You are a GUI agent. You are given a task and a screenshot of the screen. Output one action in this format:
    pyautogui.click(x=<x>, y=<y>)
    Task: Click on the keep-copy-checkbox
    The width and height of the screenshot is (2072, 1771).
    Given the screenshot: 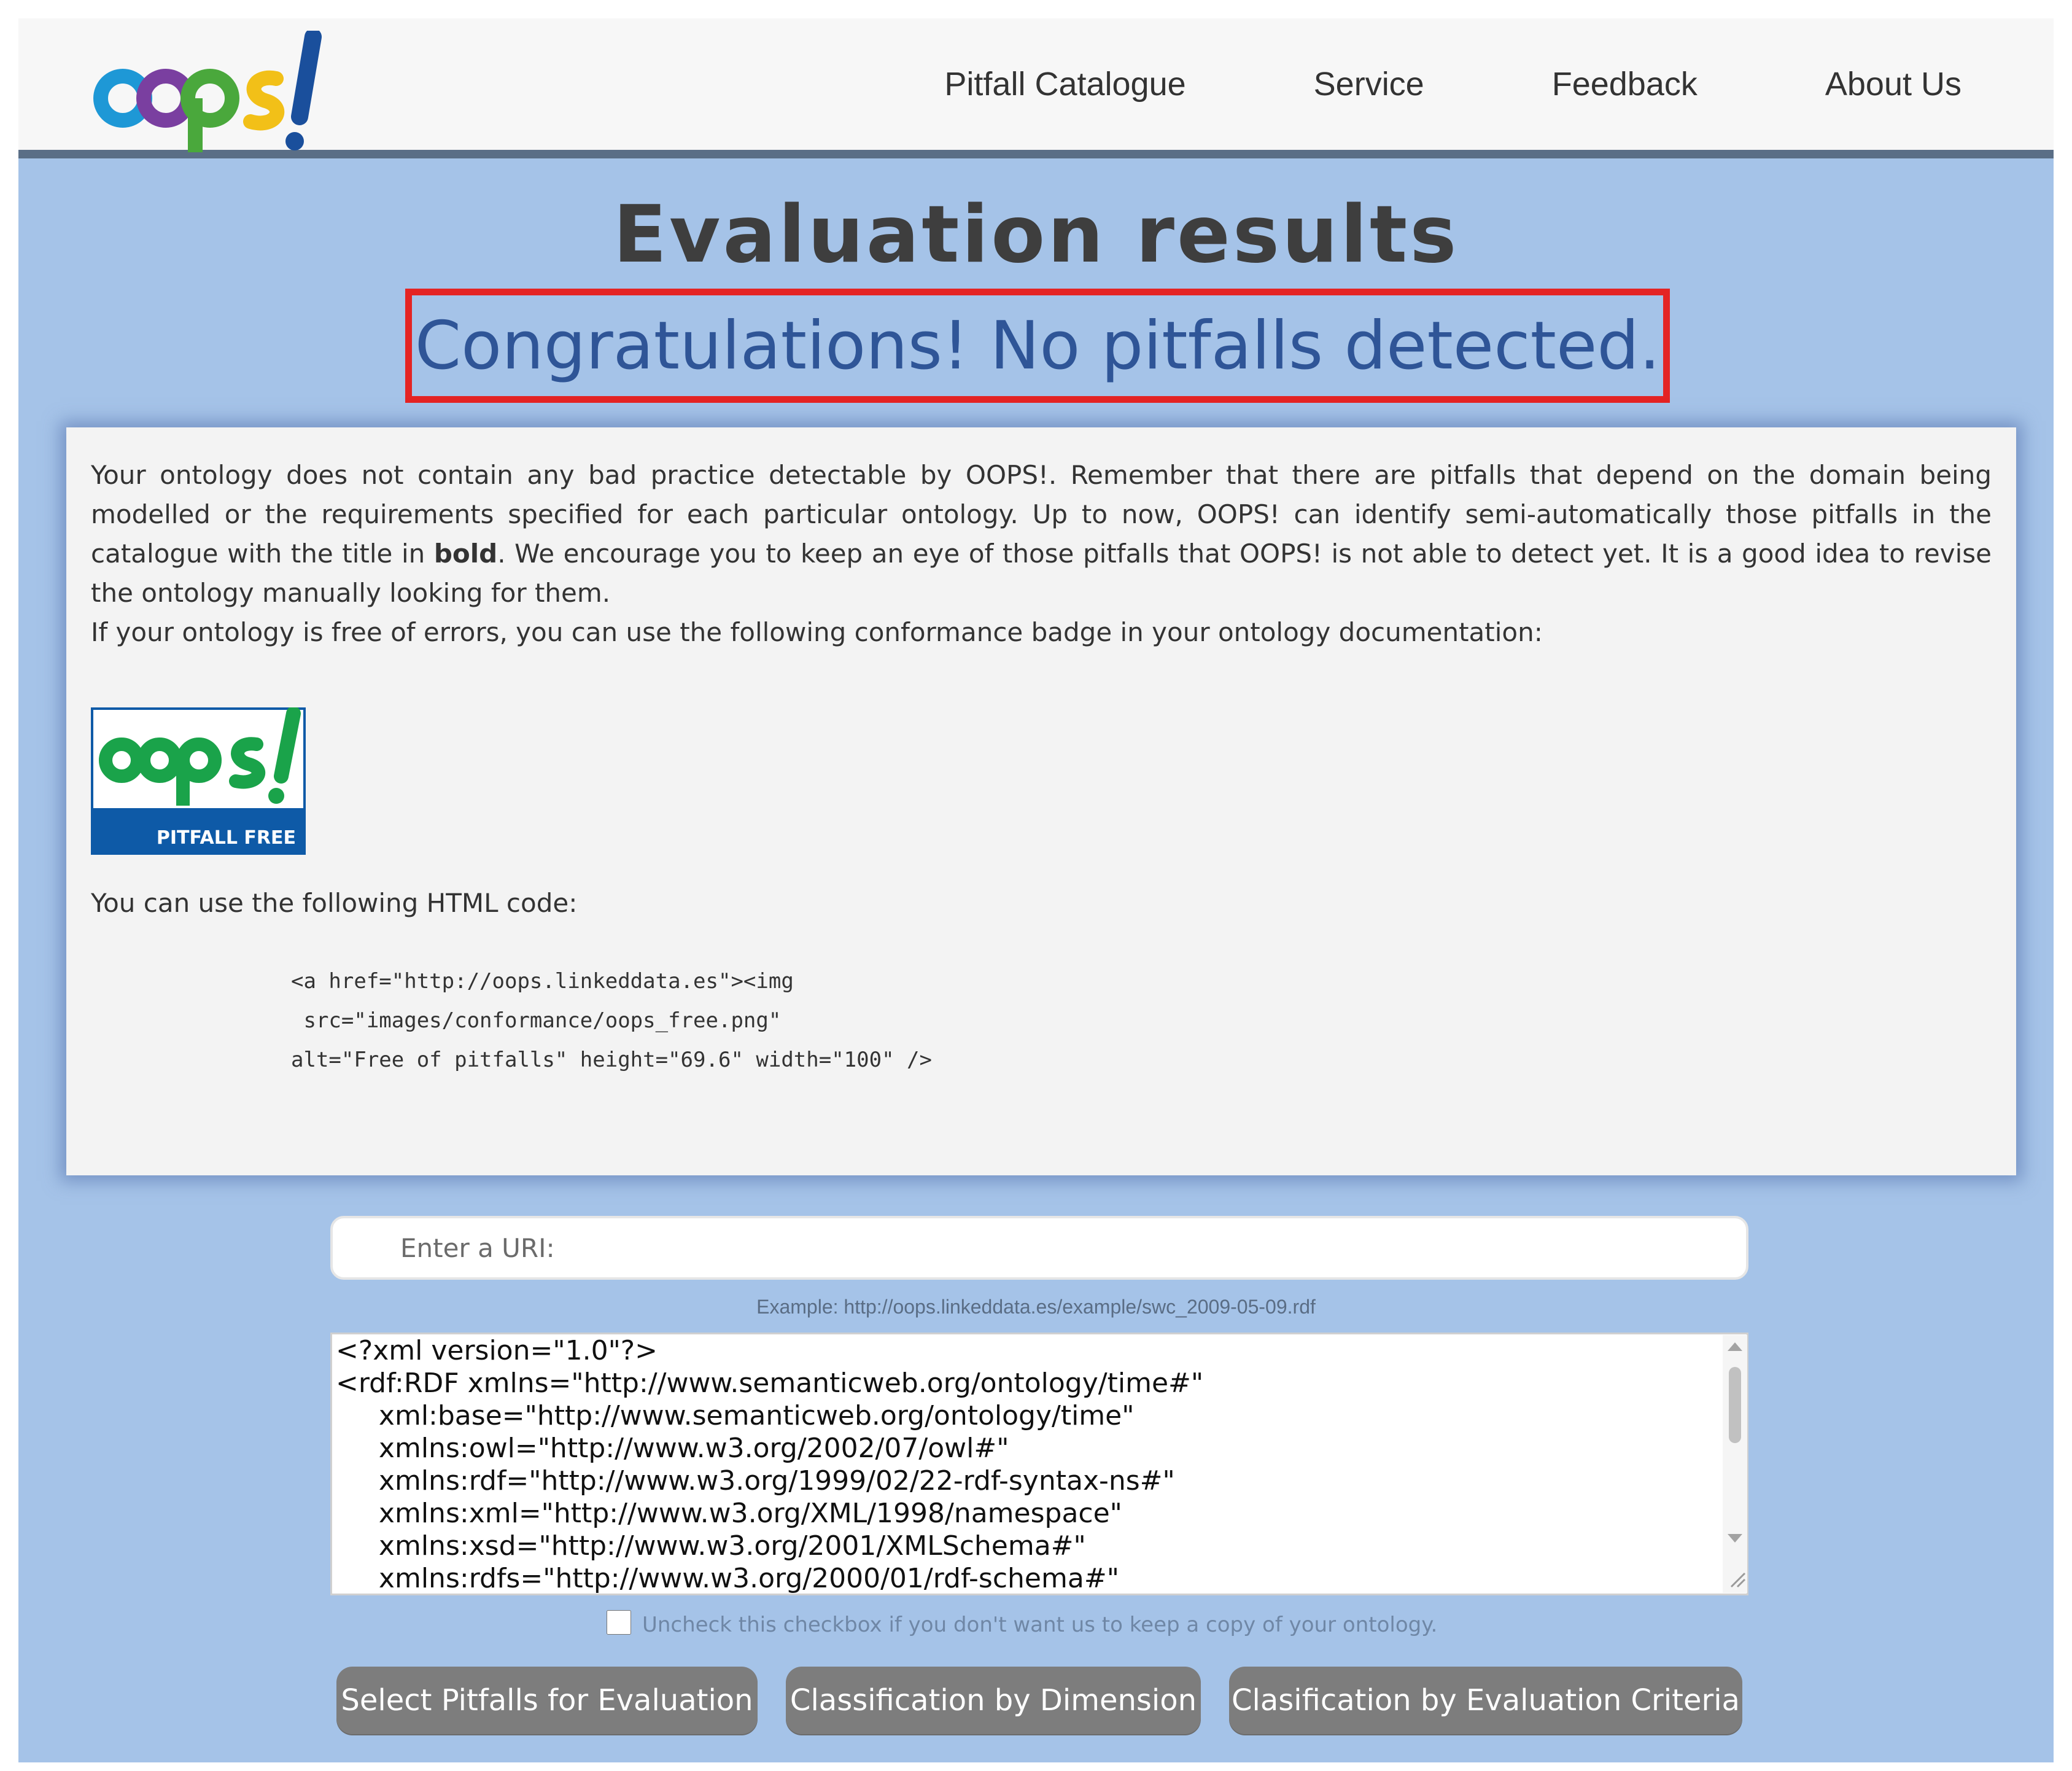 What is the action you would take?
    pyautogui.click(x=619, y=1622)
    